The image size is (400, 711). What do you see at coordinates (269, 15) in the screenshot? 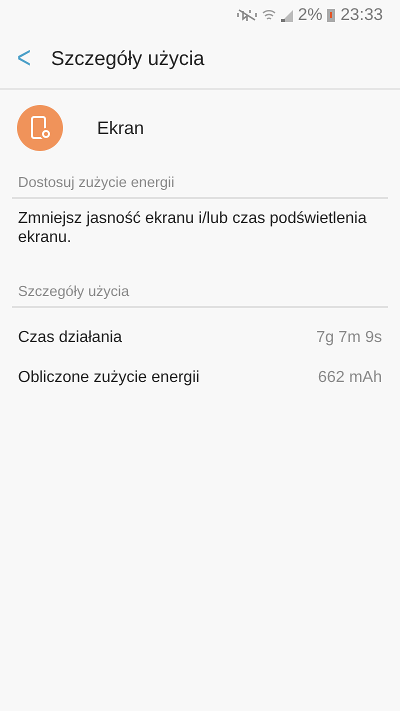
I see `wifi-icon` at bounding box center [269, 15].